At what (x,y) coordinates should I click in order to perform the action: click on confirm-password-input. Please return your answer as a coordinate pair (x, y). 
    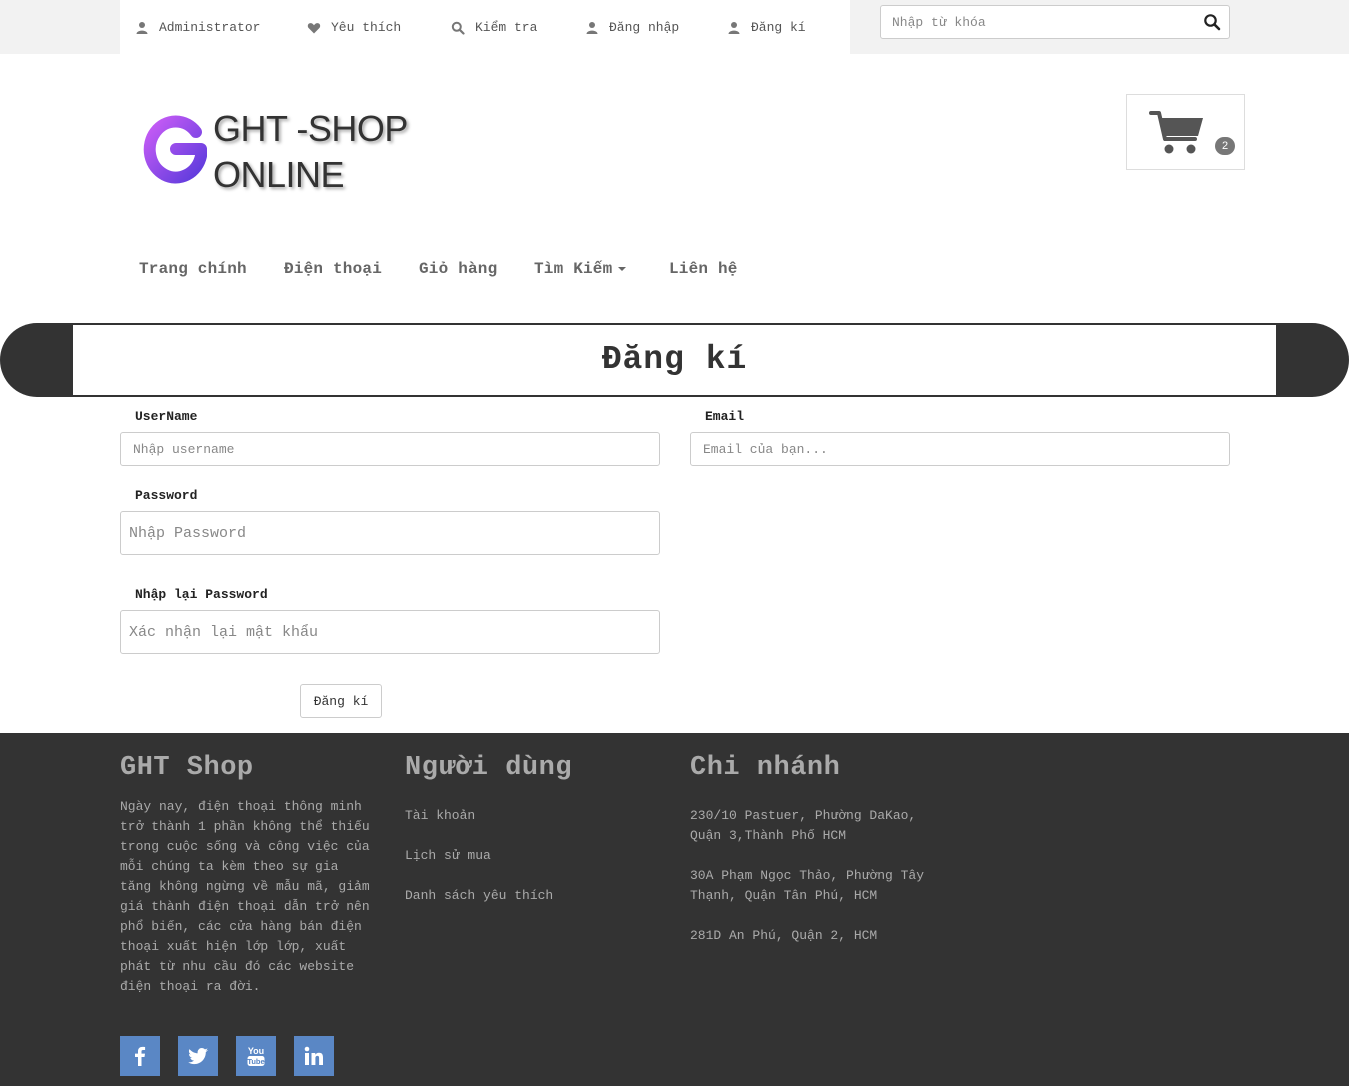
    Looking at the image, I should click on (390, 632).